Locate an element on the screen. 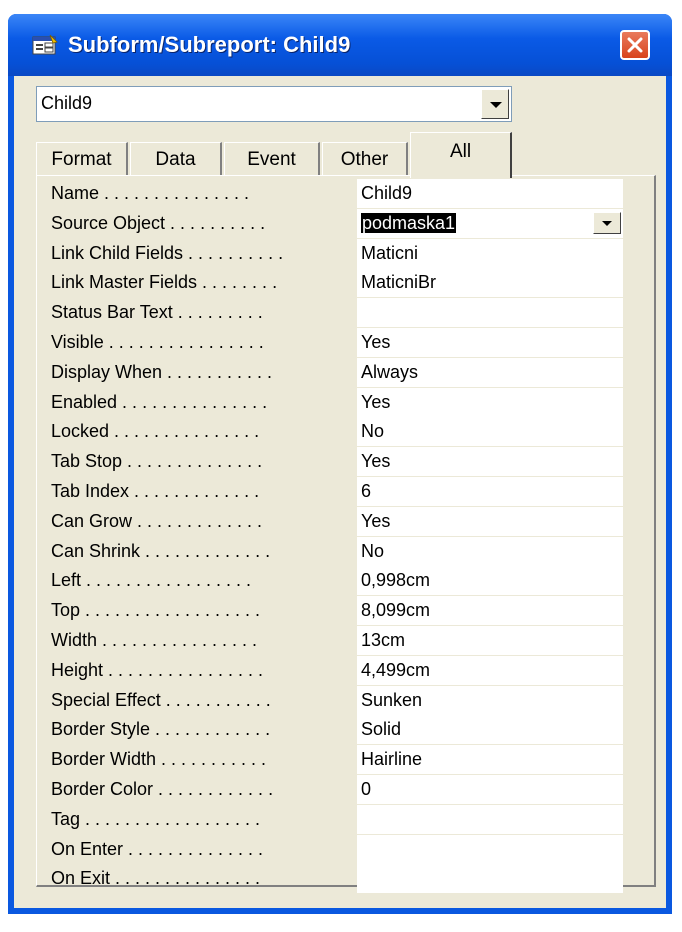 The height and width of the screenshot is (932, 682). property-row: Tag . . . . . . . . . . . . . . . . . . is located at coordinates (337, 819).